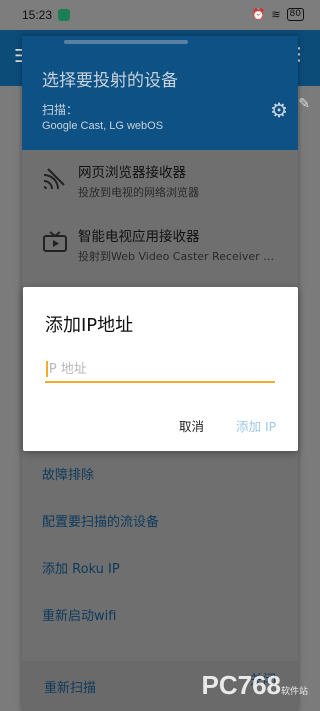  What do you see at coordinates (138, 192) in the screenshot?
I see `option-subtitle: 投放到电视的网络浏览器` at bounding box center [138, 192].